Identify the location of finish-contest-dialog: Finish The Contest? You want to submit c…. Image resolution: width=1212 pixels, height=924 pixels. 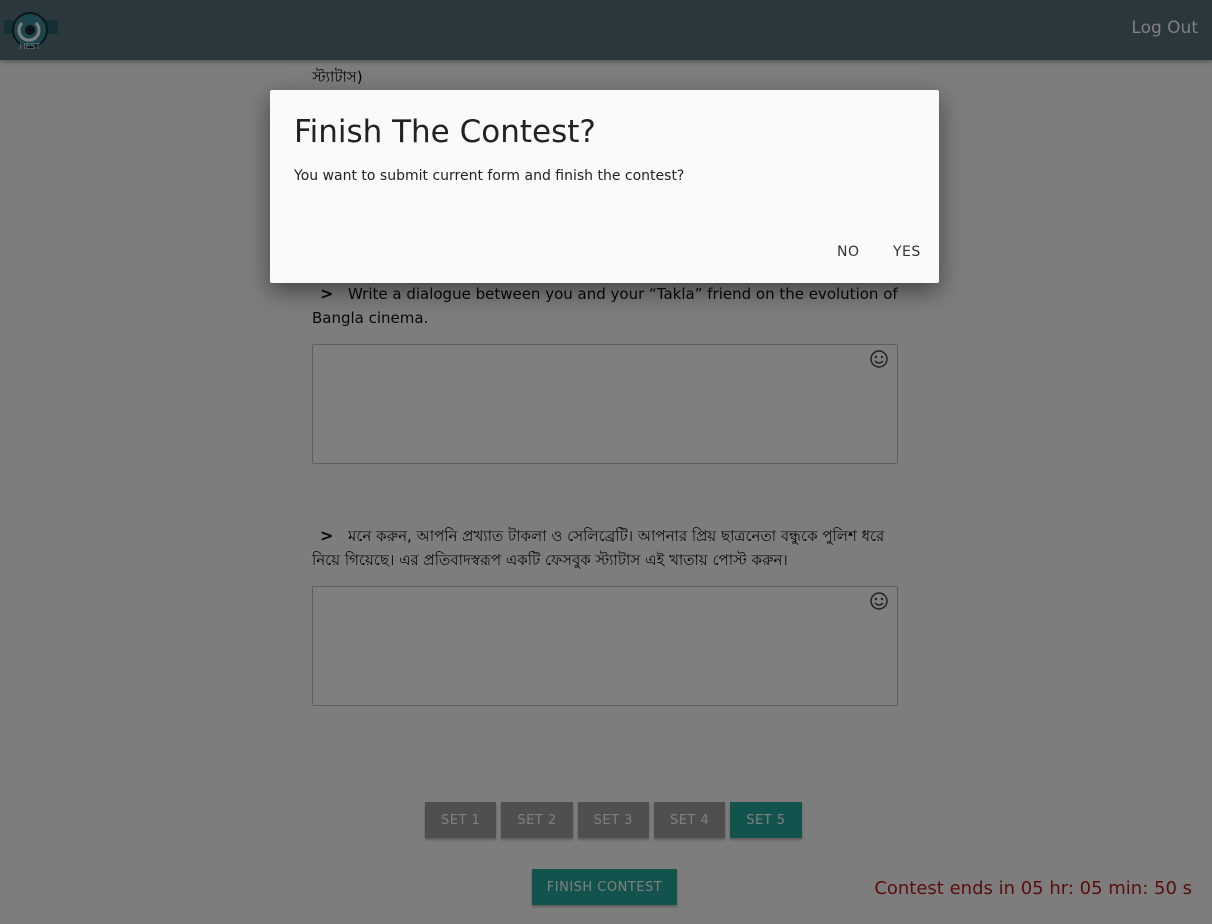
(604, 186).